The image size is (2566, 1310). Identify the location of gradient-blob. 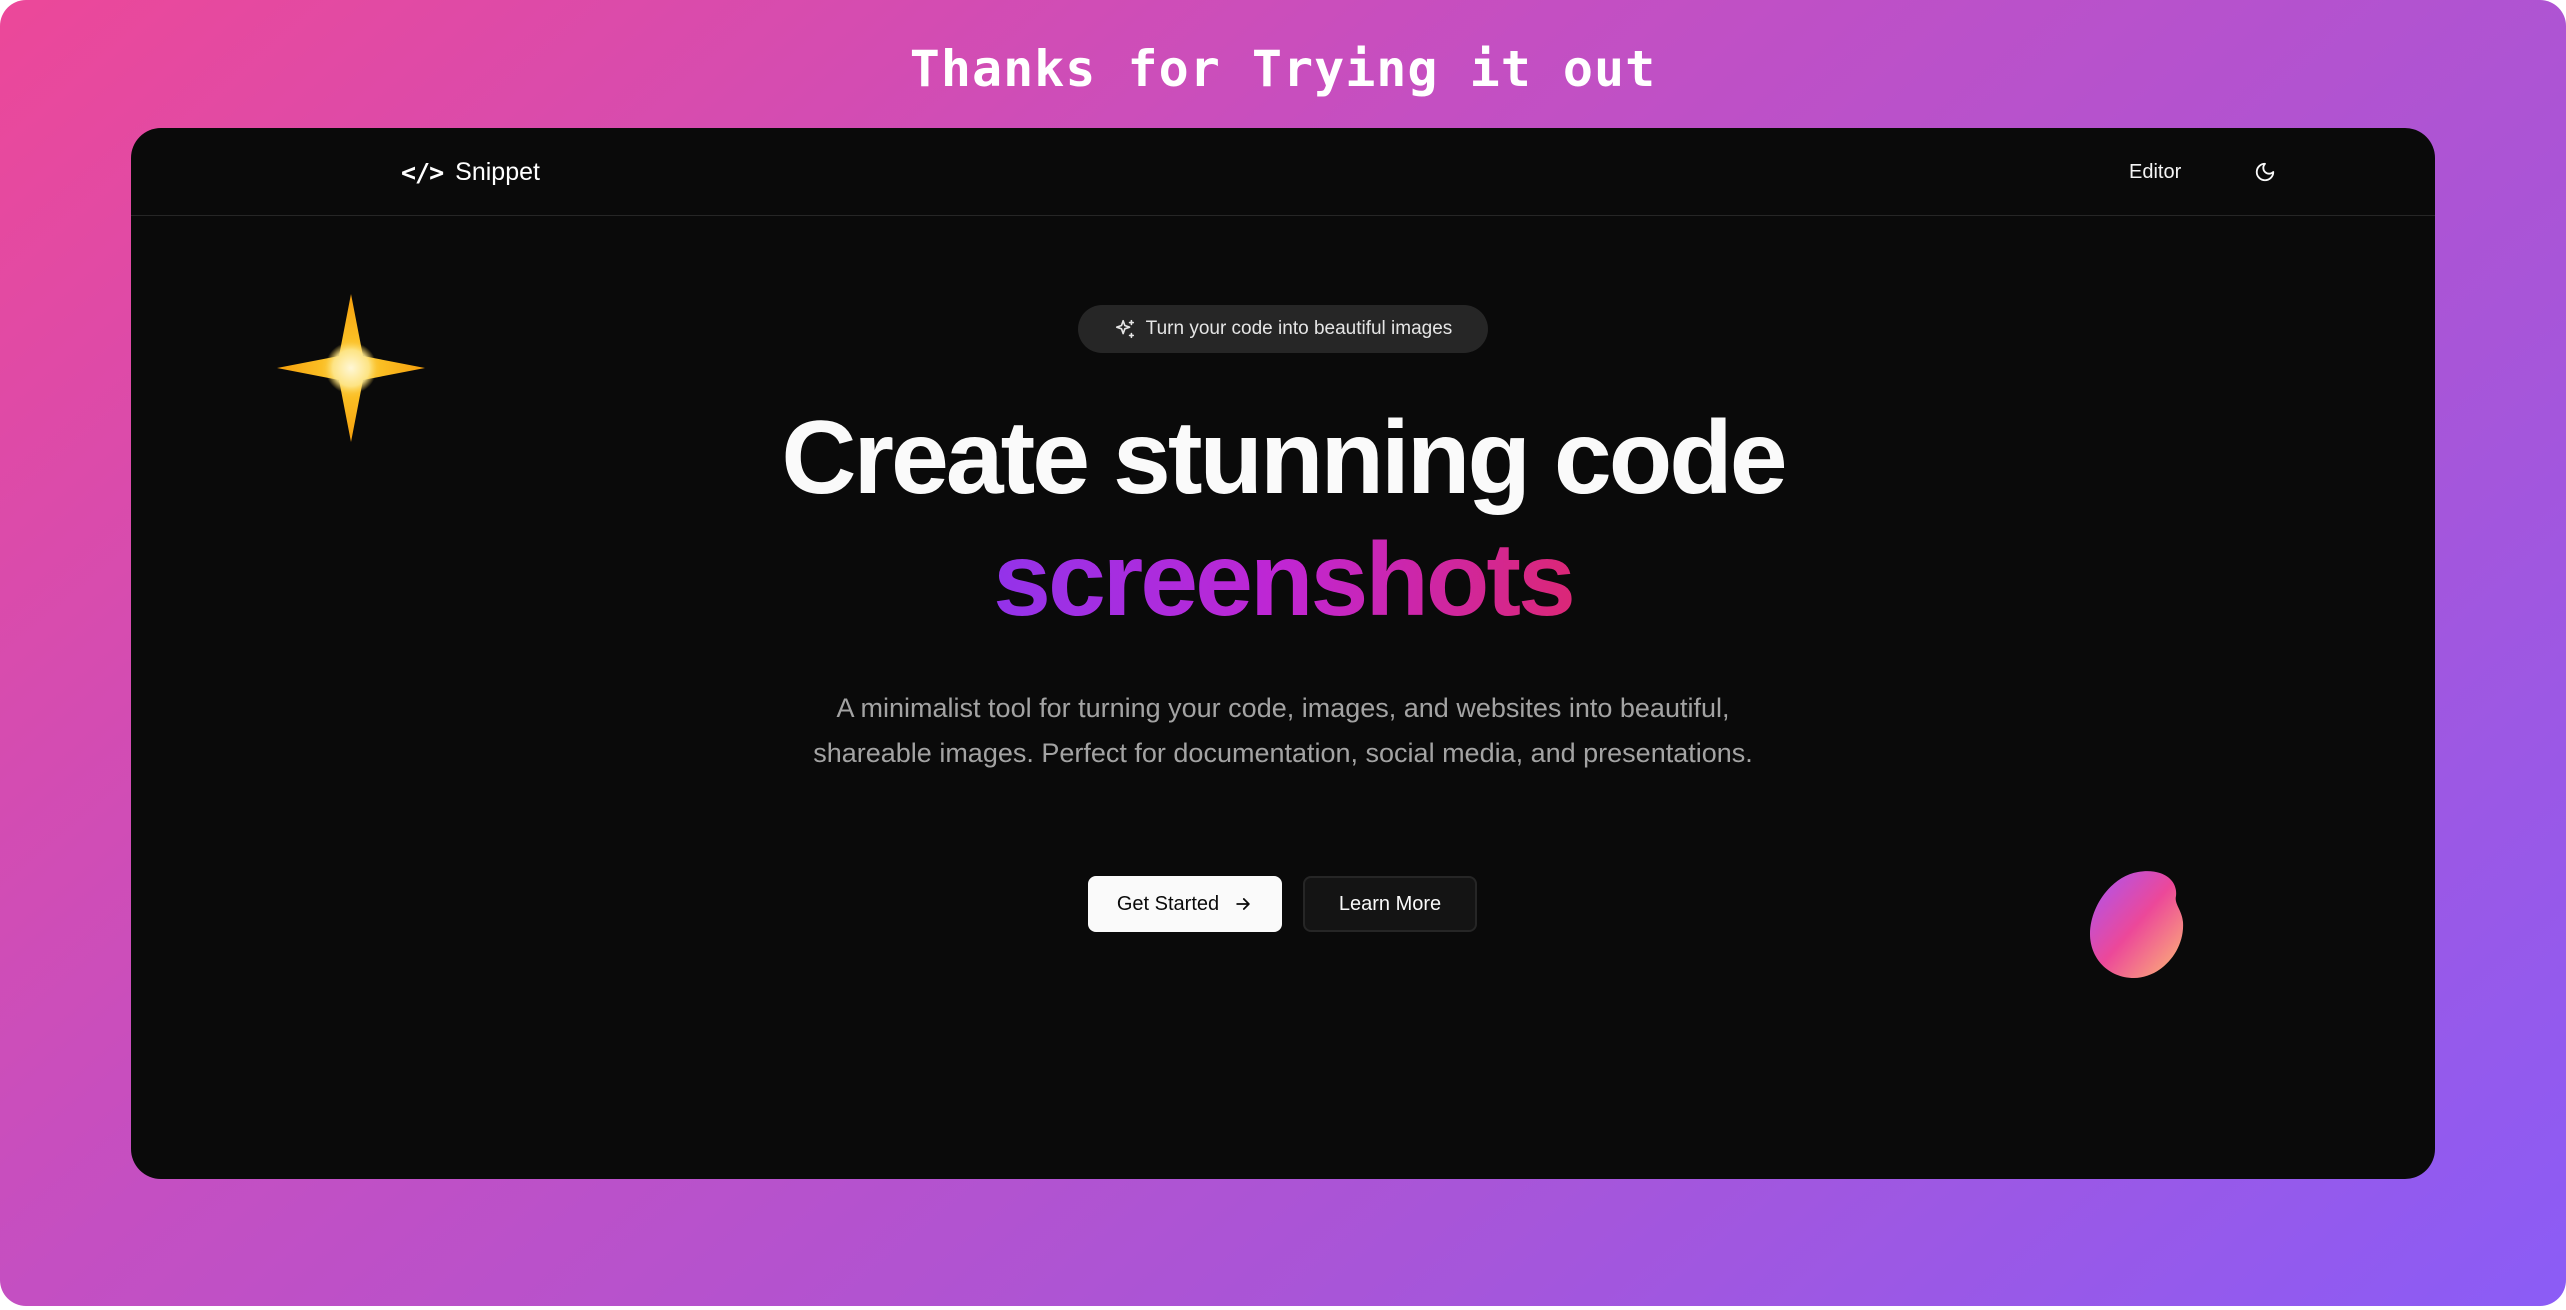
(2137, 924).